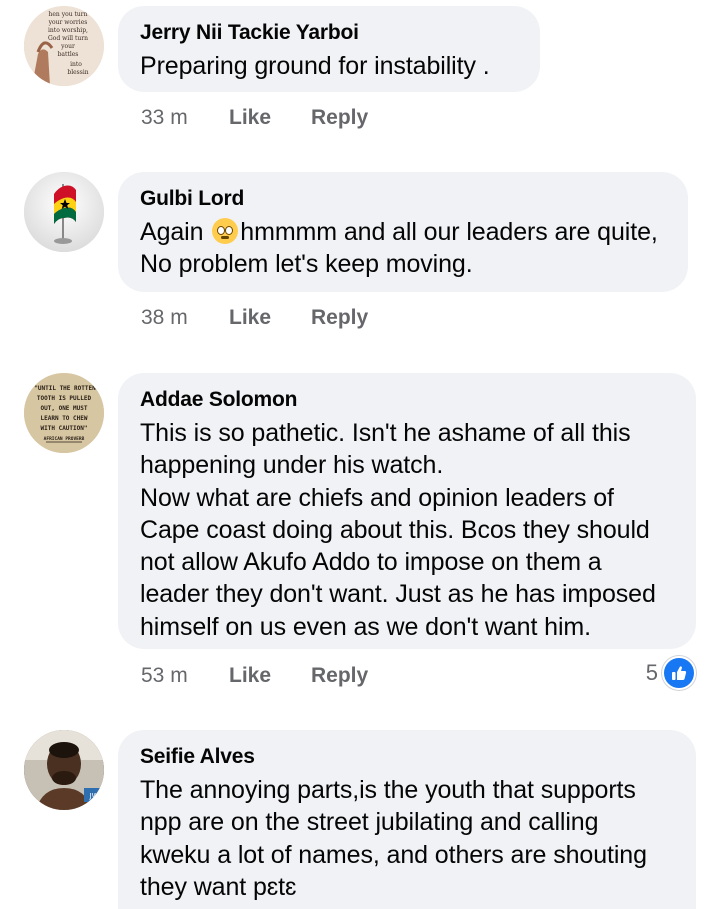  I want to click on rolling-eyes-emoji-icon, so click(225, 231).